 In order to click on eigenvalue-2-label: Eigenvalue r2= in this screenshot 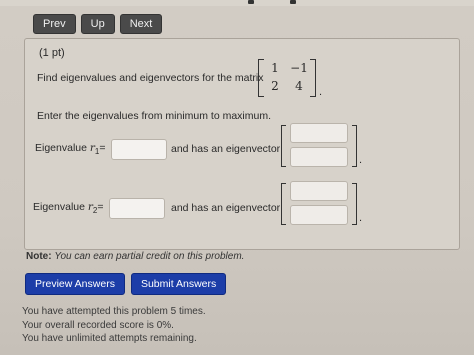, I will do `click(68, 208)`.